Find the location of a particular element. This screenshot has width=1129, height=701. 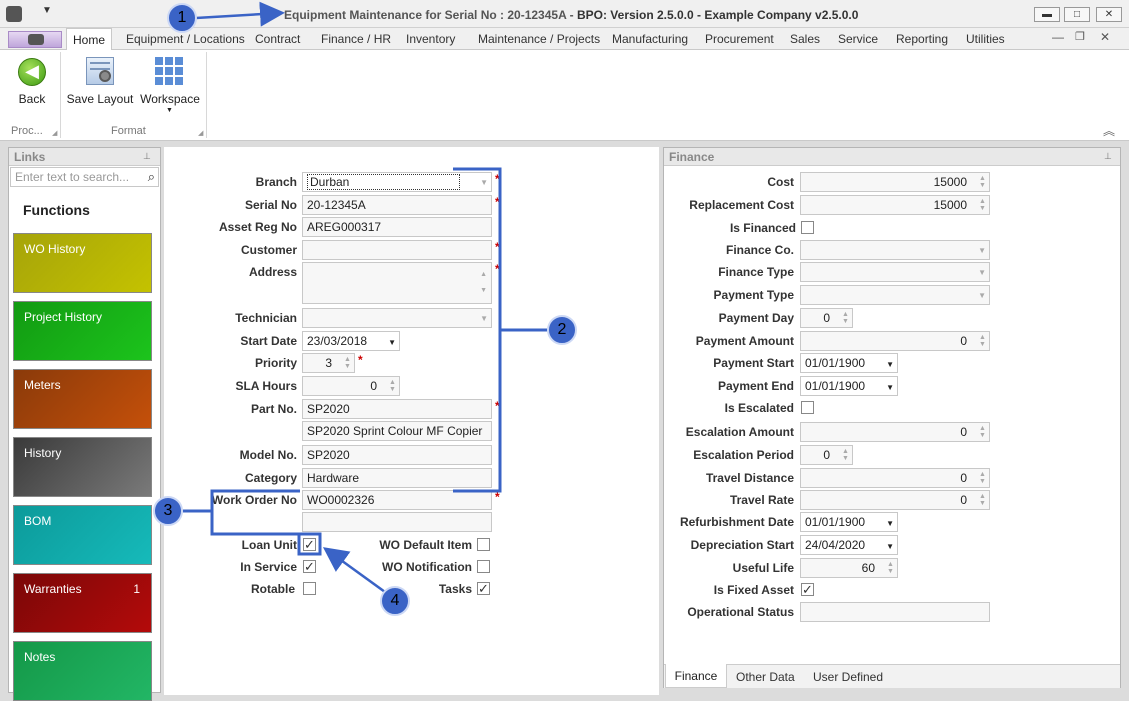

callout-marker-4: 4 is located at coordinates (395, 601).